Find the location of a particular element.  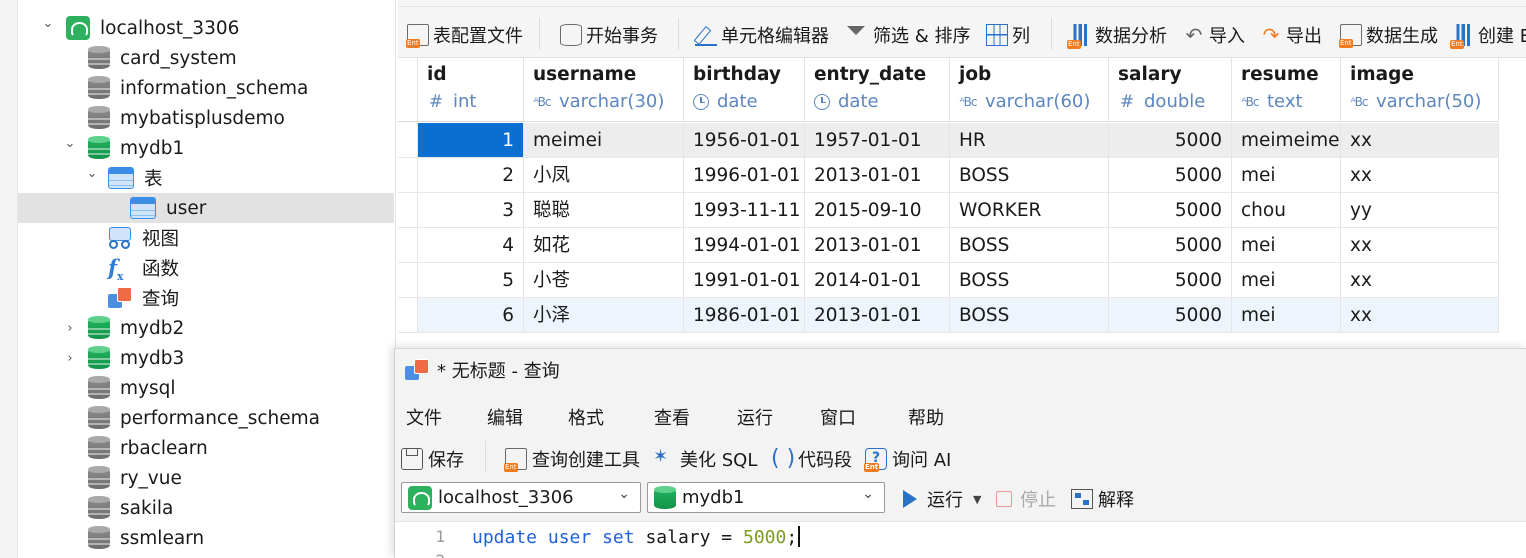

table-cell: 2 is located at coordinates (471, 175).